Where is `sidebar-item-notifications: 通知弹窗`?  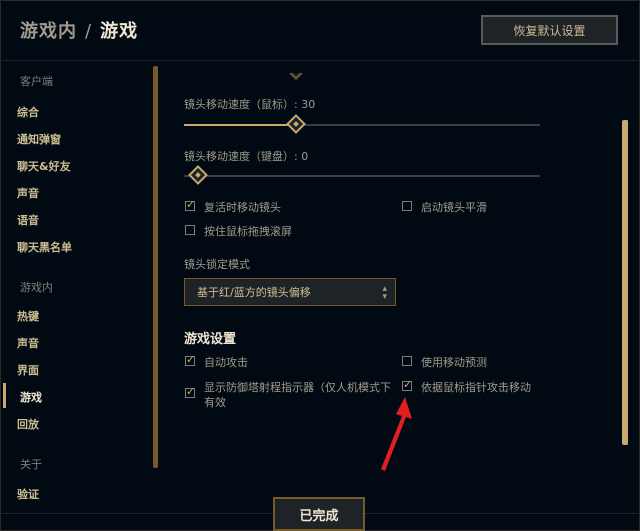
sidebar-item-notifications: 通知弹窗 is located at coordinates (39, 139).